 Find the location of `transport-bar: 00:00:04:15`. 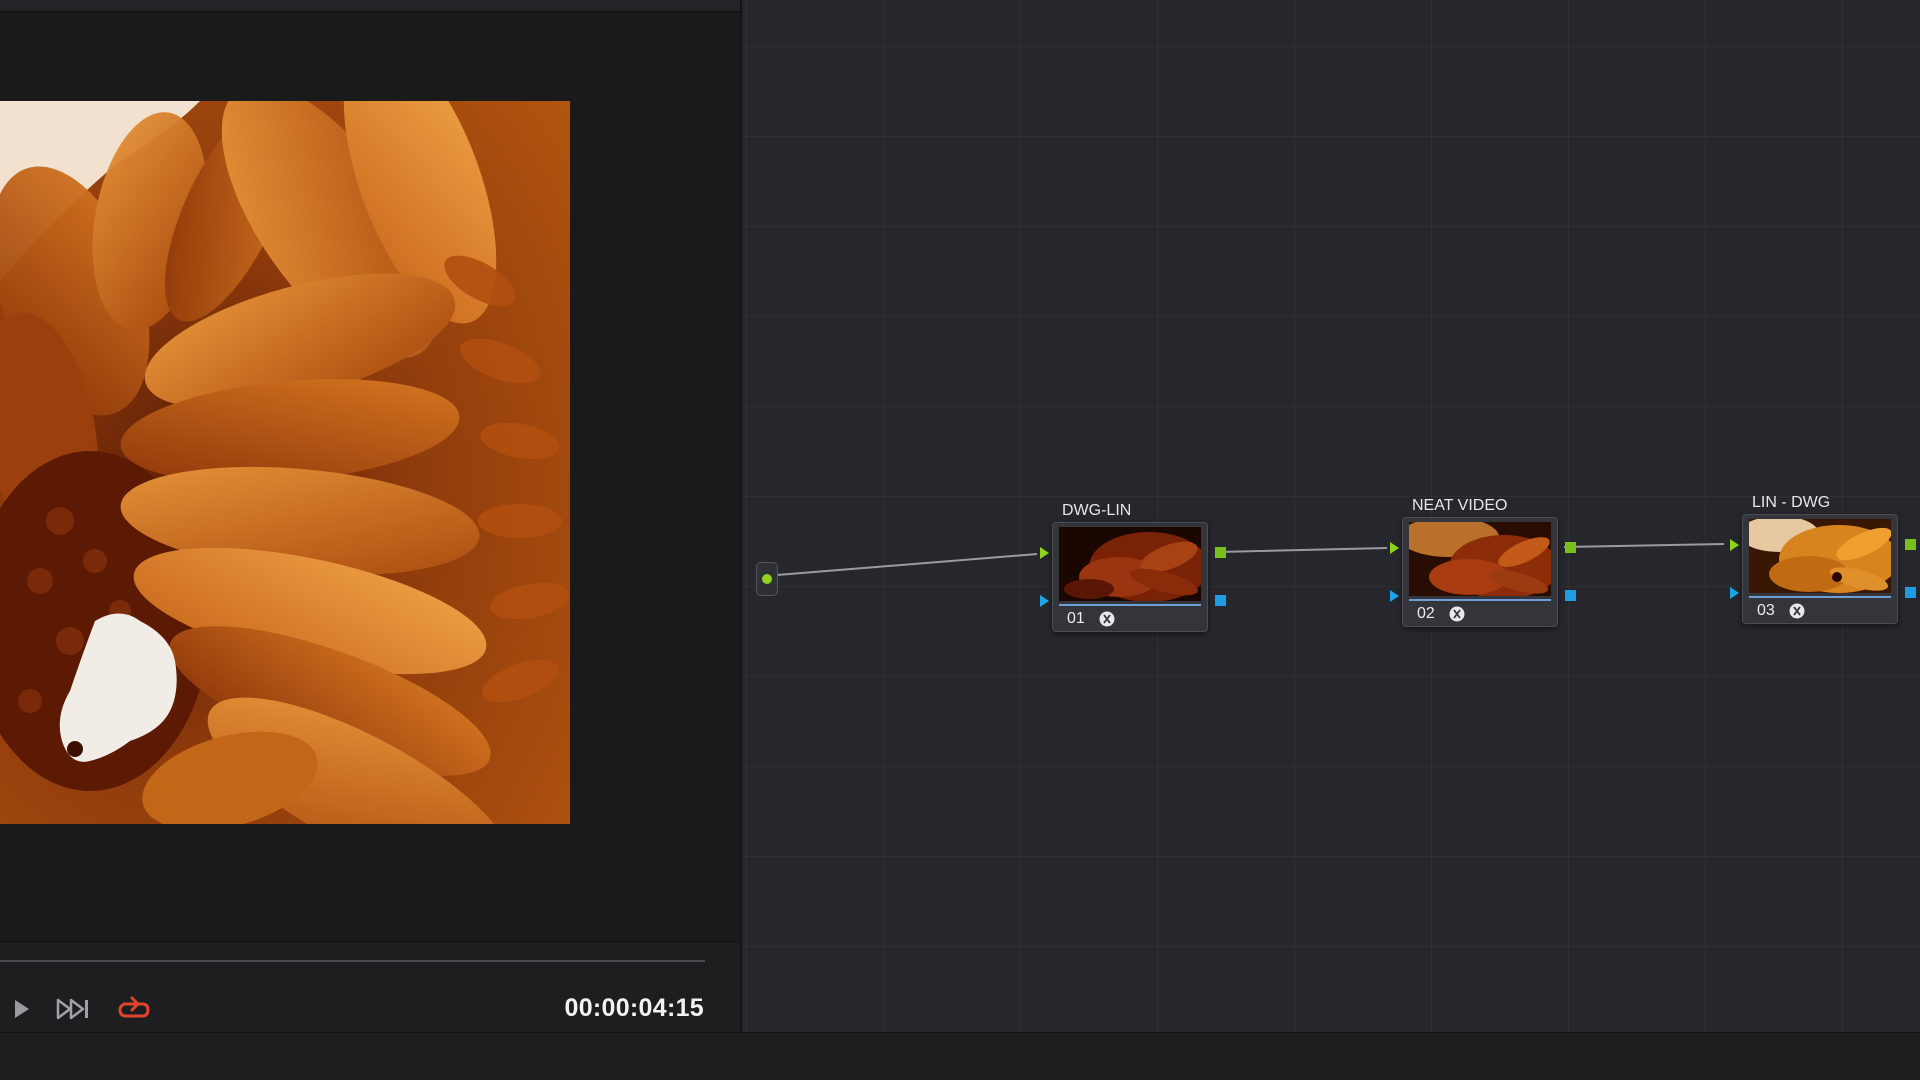

transport-bar: 00:00:04:15 is located at coordinates (370, 987).